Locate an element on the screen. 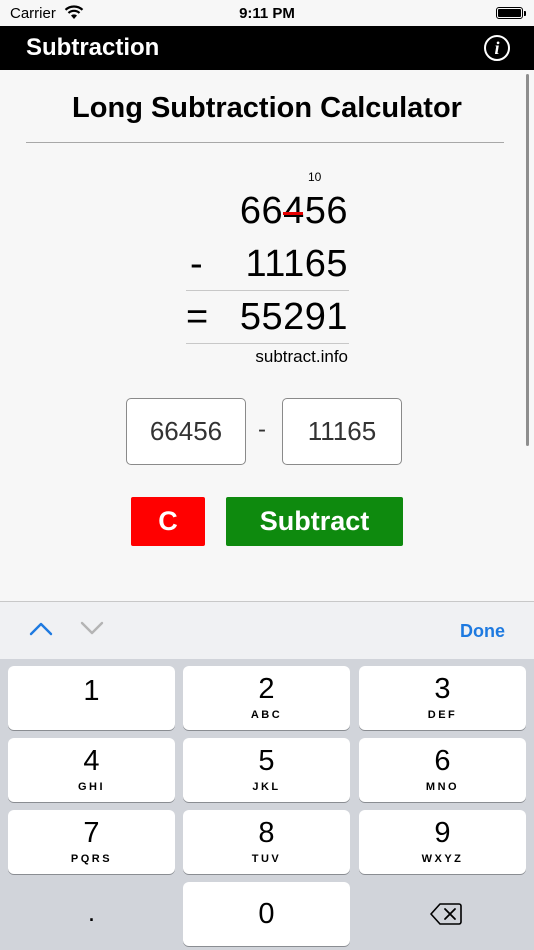 This screenshot has height=950, width=534. key-letters: JKL is located at coordinates (266, 787).